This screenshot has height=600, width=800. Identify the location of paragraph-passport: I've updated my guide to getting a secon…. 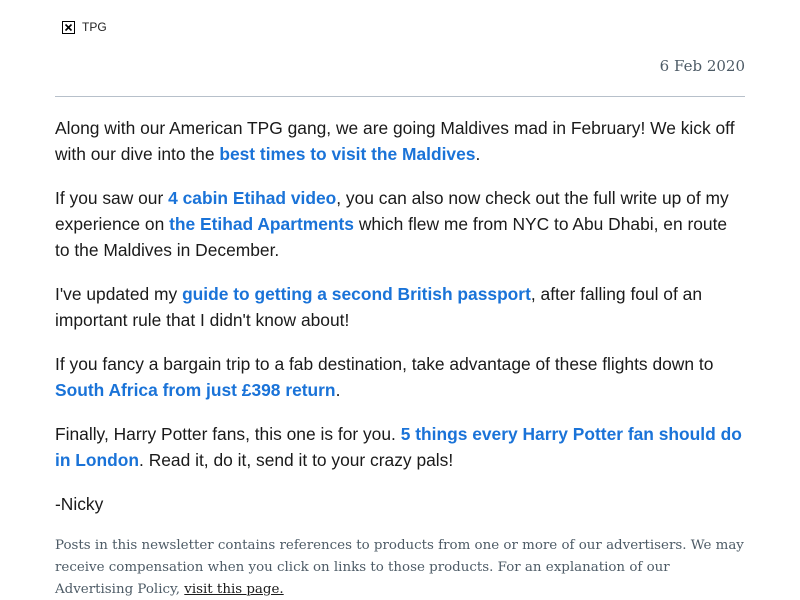
(378, 307).